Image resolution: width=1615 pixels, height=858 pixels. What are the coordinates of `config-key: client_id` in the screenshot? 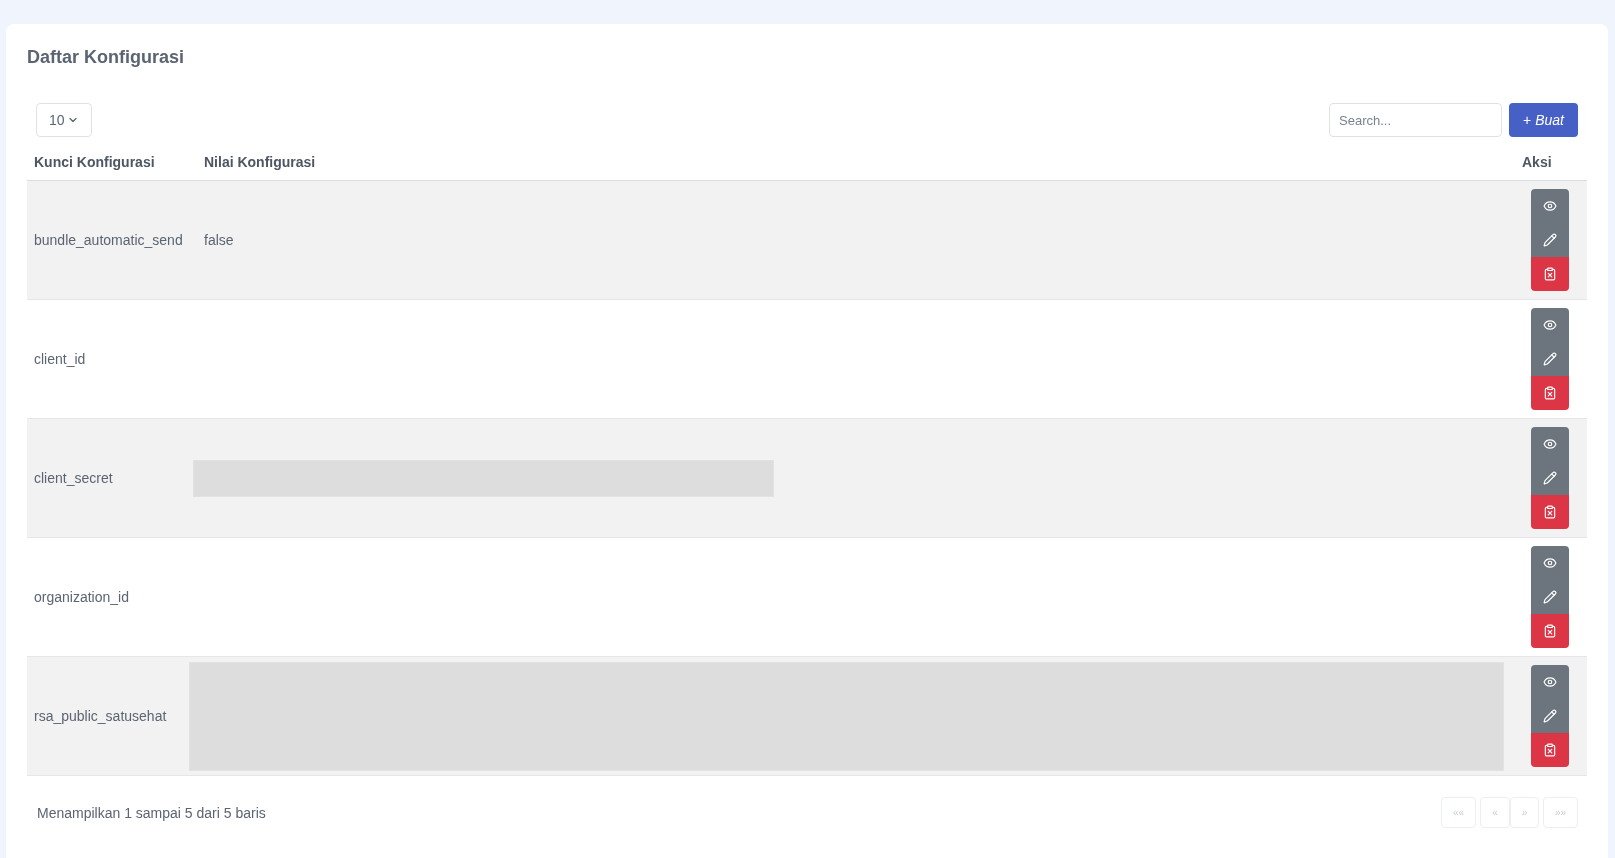 It's located at (56, 359).